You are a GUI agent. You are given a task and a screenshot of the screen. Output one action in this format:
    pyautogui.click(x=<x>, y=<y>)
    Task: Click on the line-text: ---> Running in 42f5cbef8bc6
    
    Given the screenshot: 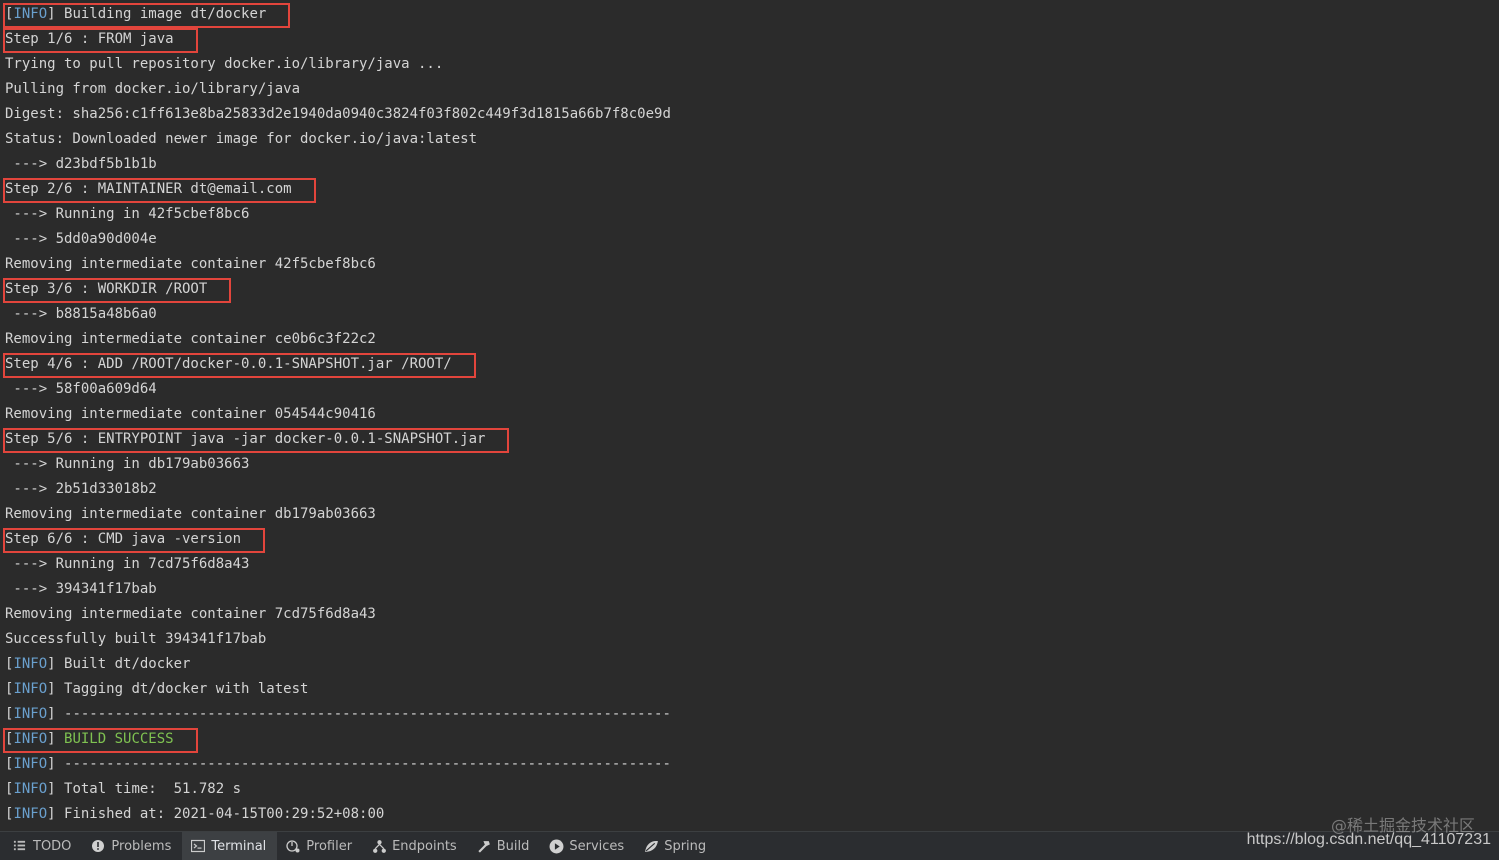 What is the action you would take?
    pyautogui.click(x=127, y=214)
    